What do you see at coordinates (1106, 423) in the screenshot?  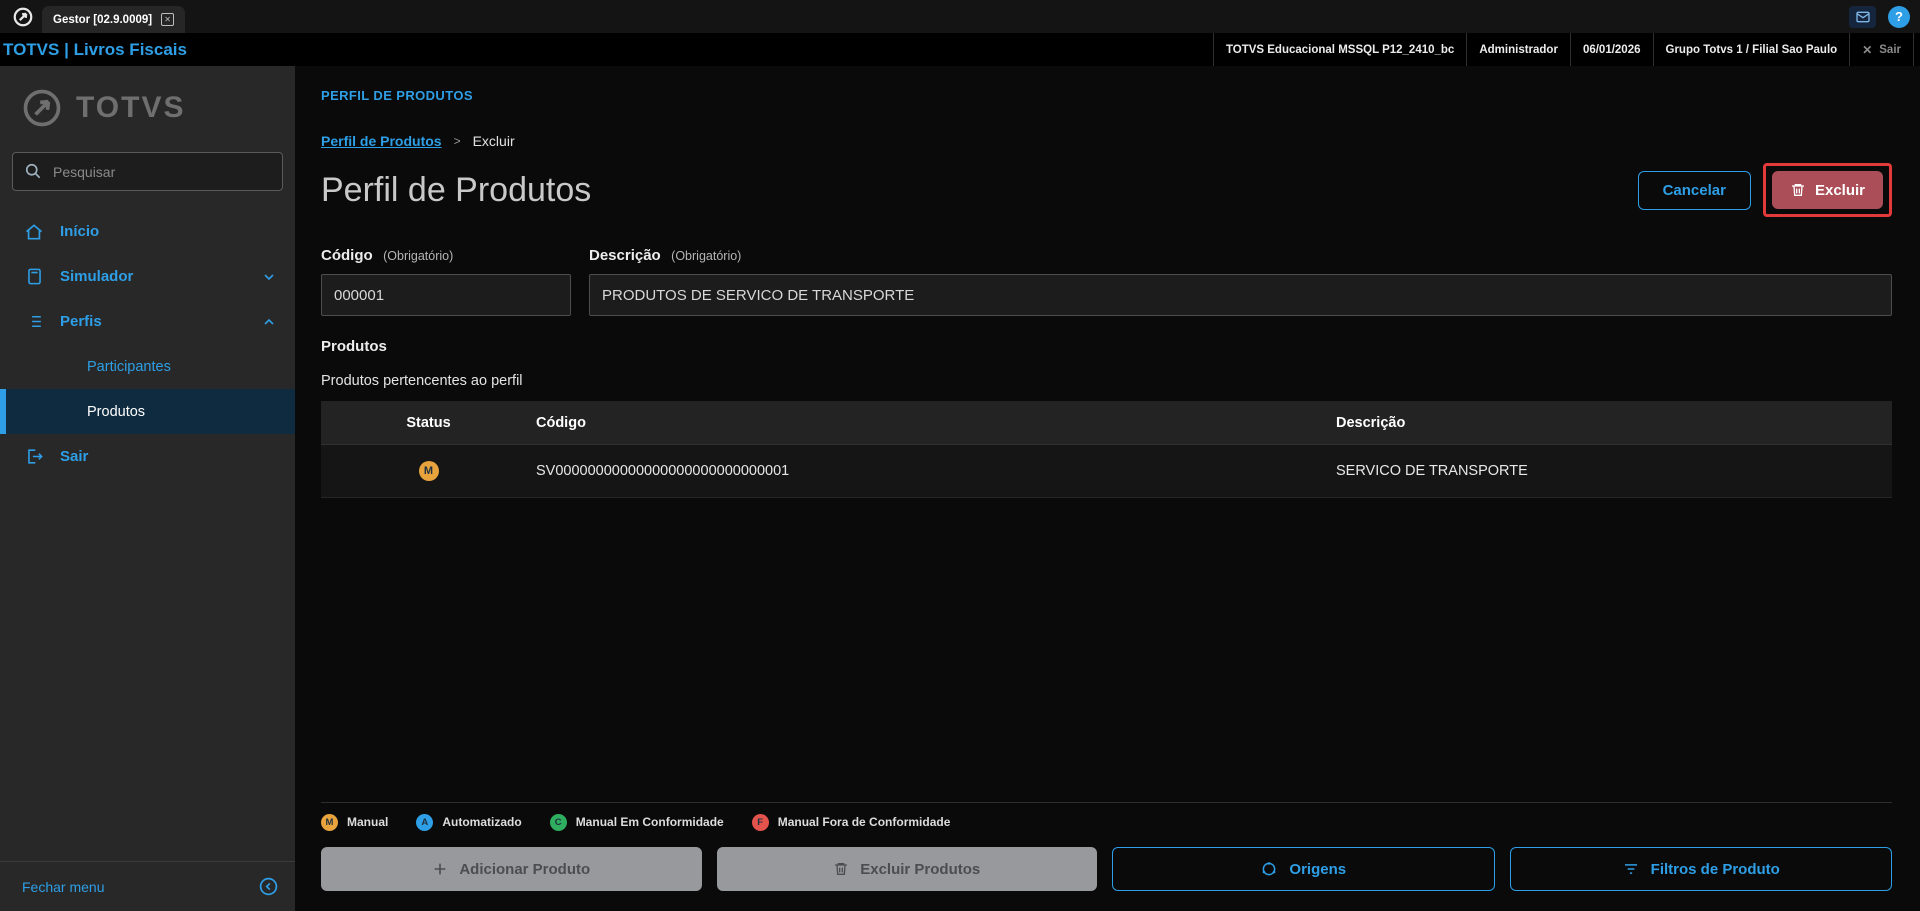 I see `table-header-row: Status Código Descrição` at bounding box center [1106, 423].